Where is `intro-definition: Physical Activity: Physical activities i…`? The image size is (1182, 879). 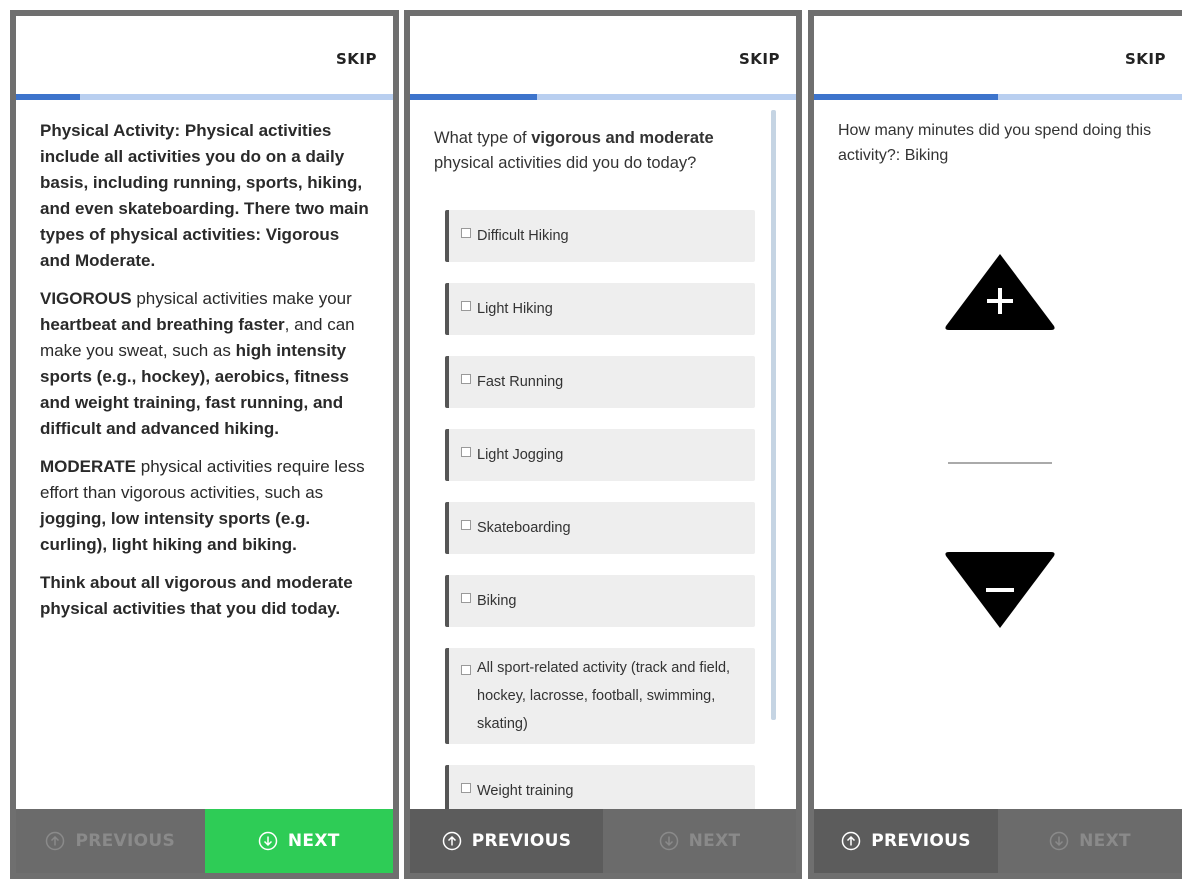
intro-definition: Physical Activity: Physical activities i… is located at coordinates (204, 195).